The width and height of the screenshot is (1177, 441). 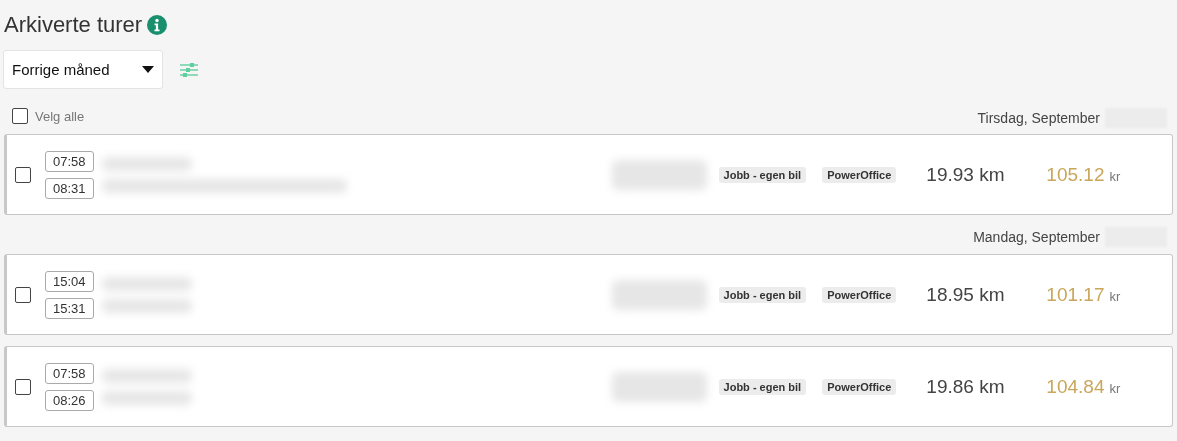 I want to click on select-all-label: Velg alle, so click(x=60, y=116).